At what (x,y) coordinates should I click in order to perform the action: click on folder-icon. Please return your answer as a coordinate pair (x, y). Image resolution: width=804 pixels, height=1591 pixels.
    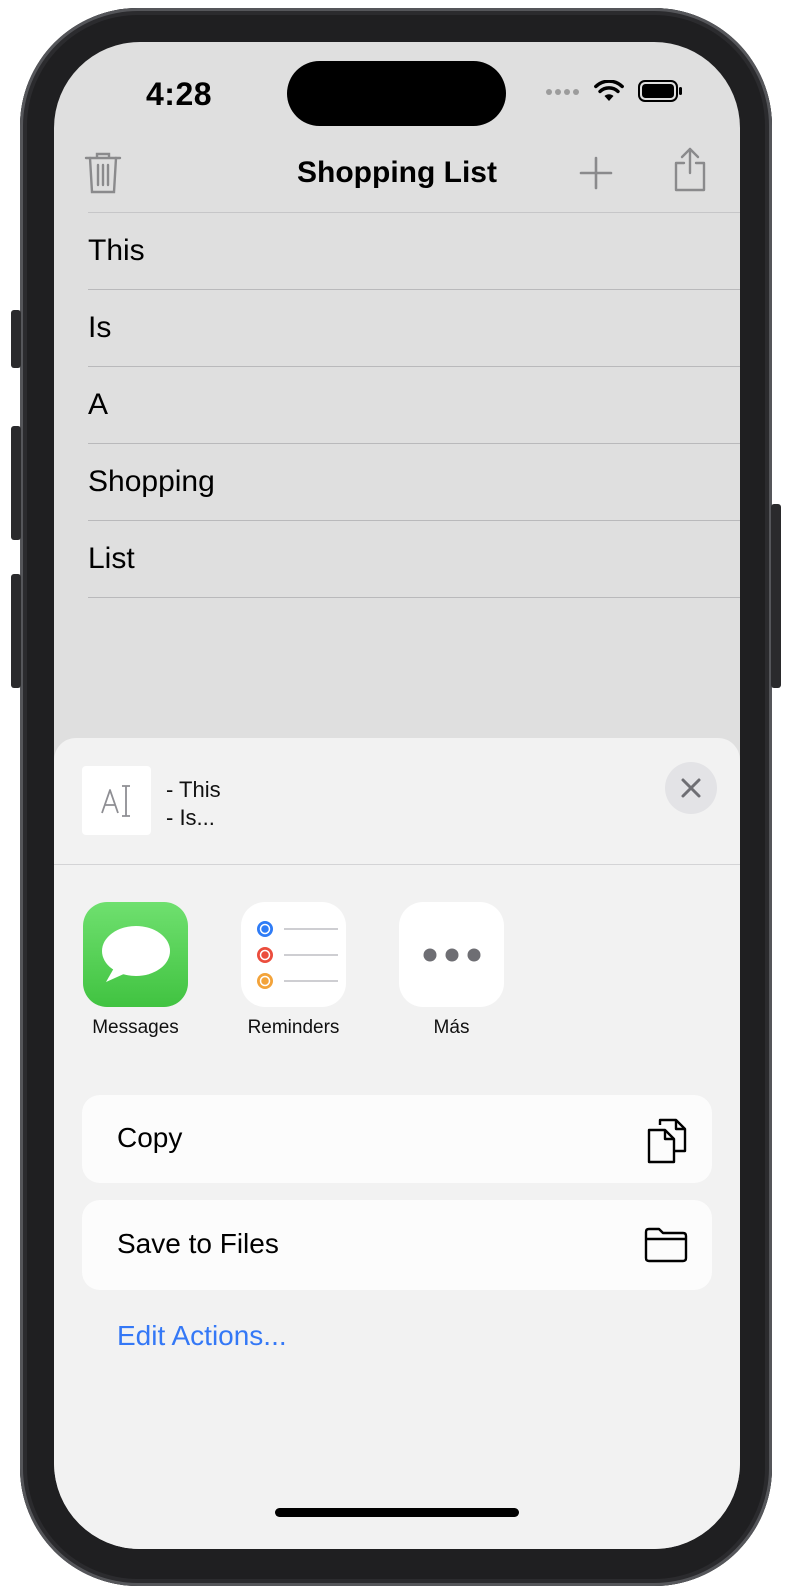
    Looking at the image, I should click on (666, 1245).